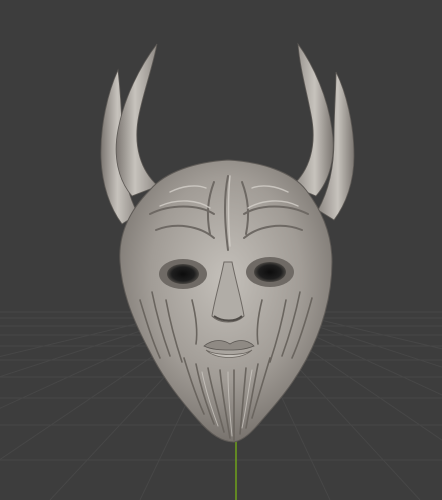 This screenshot has width=442, height=500. What do you see at coordinates (137, 120) in the screenshot?
I see `left-inner-horn` at bounding box center [137, 120].